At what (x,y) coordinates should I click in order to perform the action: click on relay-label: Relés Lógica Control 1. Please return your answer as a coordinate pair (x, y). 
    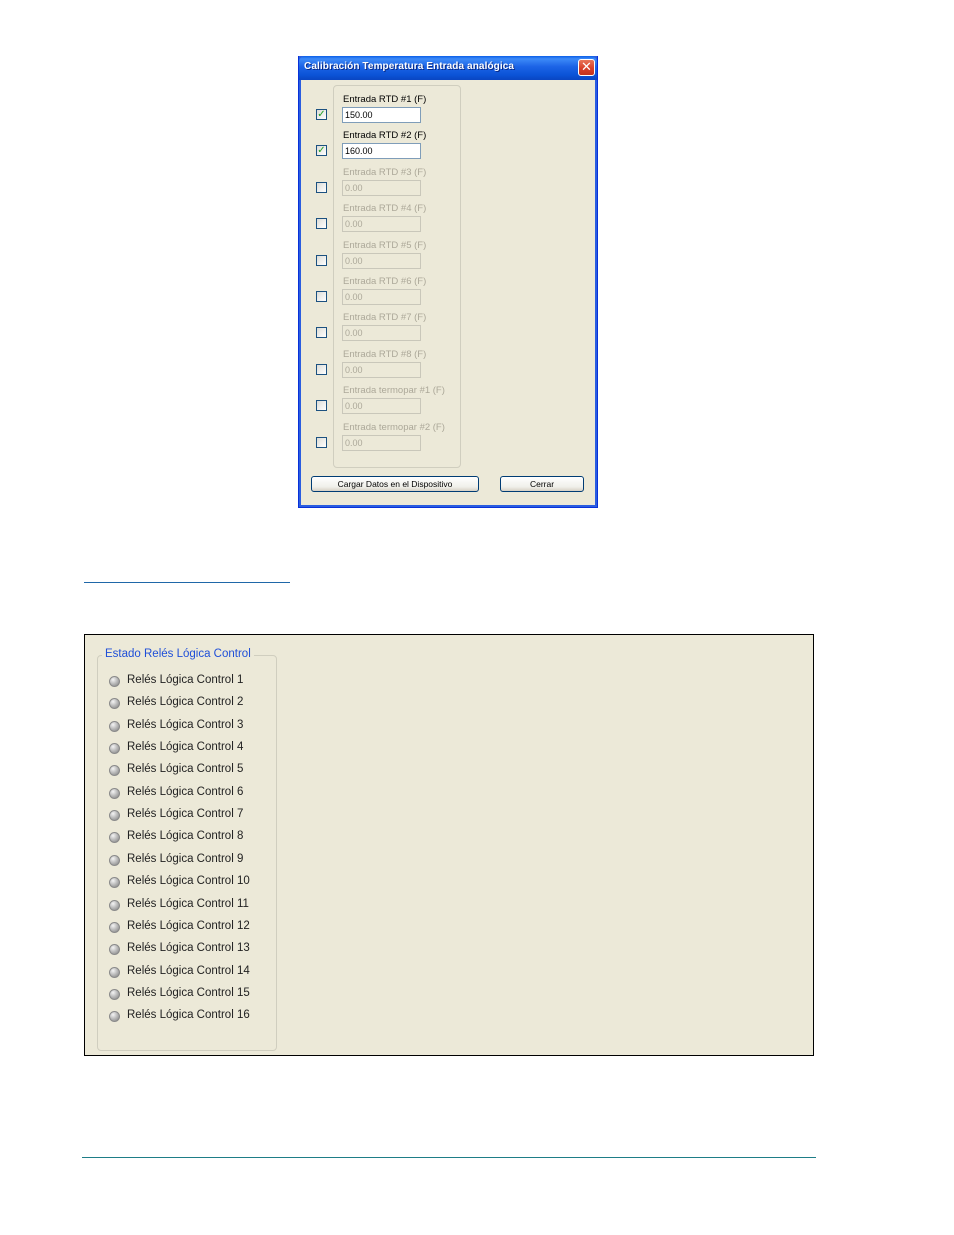
    Looking at the image, I should click on (185, 680).